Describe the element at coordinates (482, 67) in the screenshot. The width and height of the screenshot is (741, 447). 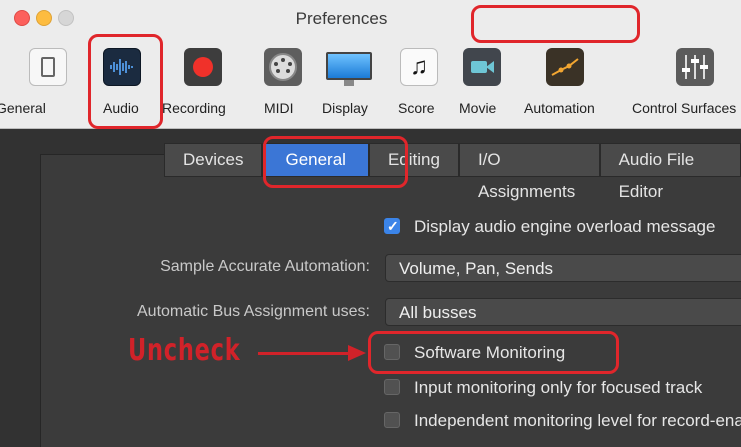
I see `movie-camera-icon` at that location.